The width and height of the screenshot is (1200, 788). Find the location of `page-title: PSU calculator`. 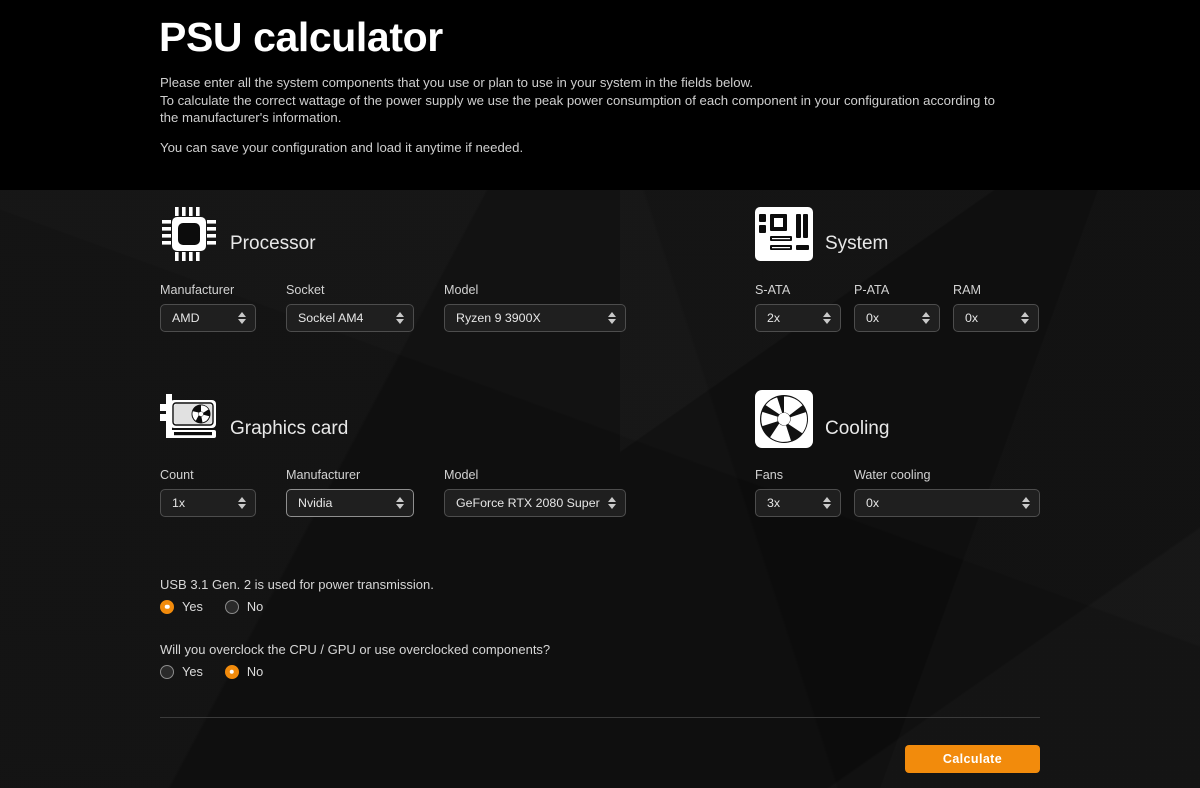

page-title: PSU calculator is located at coordinates (301, 37).